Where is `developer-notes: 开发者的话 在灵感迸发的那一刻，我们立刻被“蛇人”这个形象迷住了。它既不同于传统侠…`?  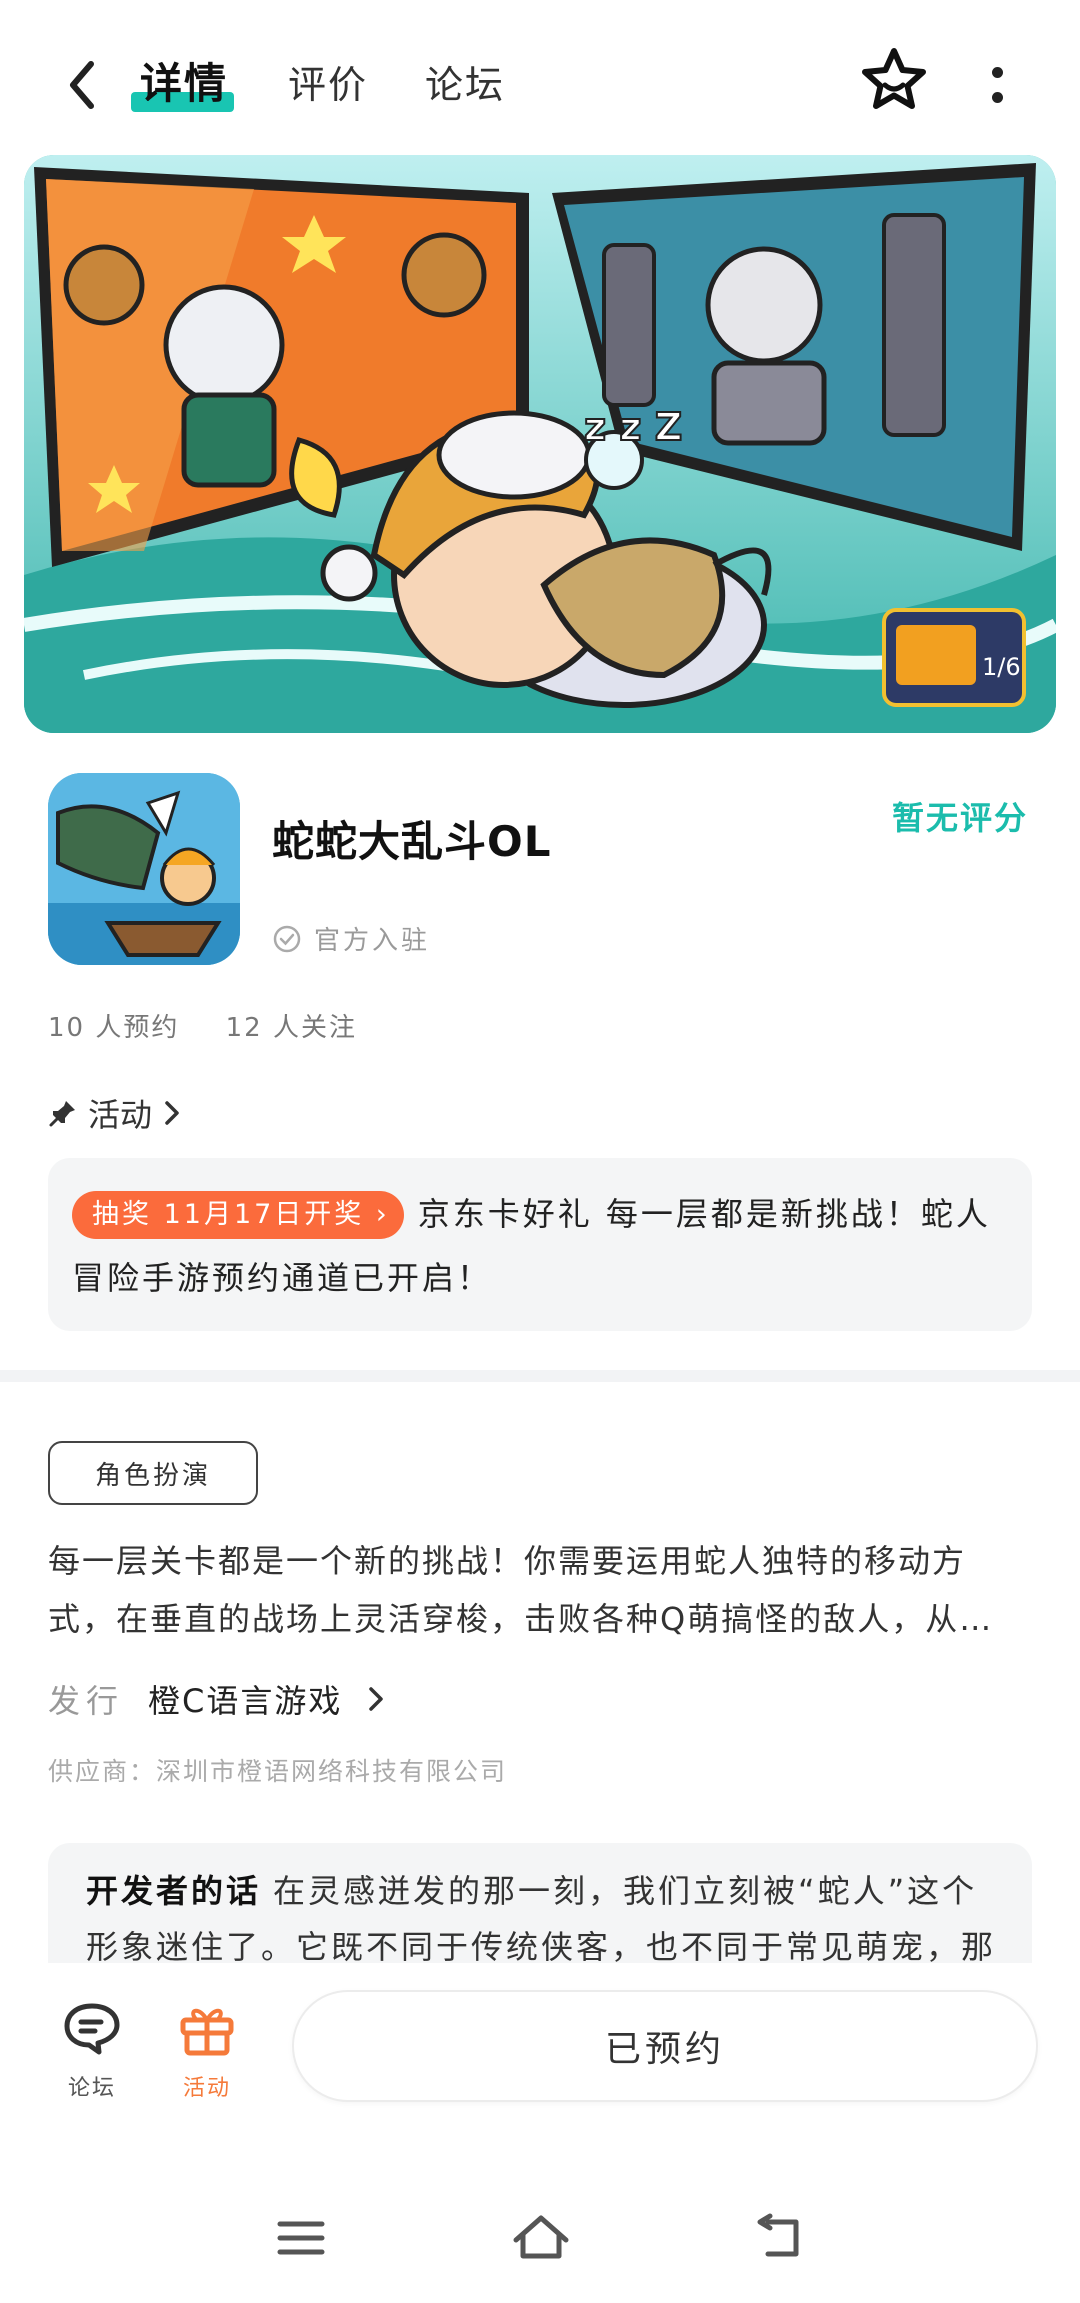 developer-notes: 开发者的话 在灵感迸发的那一刻，我们立刻被“蛇人”这个形象迷住了。它既不同于传统侠… is located at coordinates (546, 1913).